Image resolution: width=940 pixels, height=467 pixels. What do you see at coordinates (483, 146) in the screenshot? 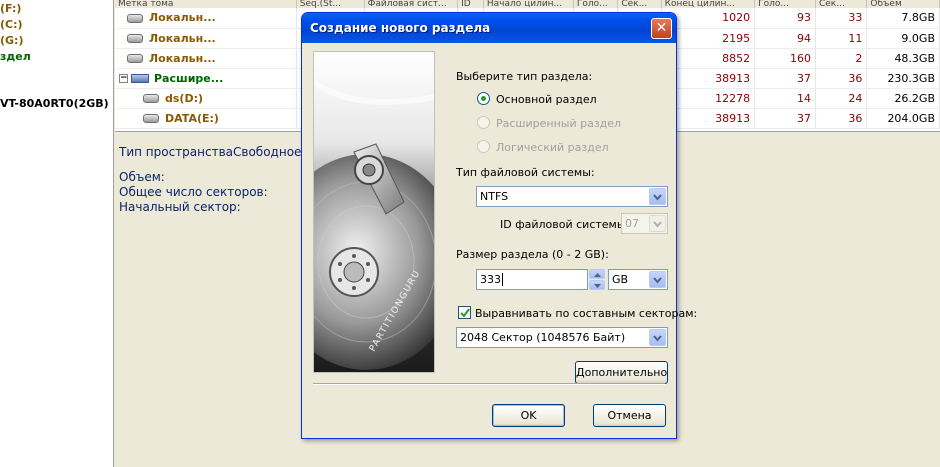
I see `radio-logical` at bounding box center [483, 146].